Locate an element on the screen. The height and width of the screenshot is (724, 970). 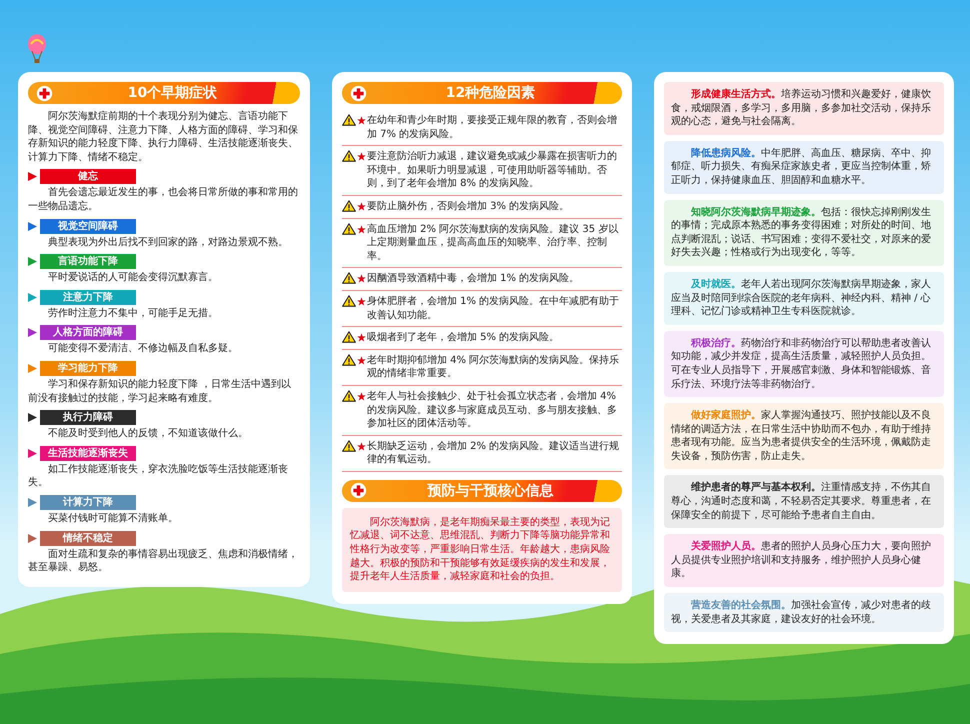
symptom-description: 不能及时受到他人的反馈，不知道该做什么。 is located at coordinates (148, 434).